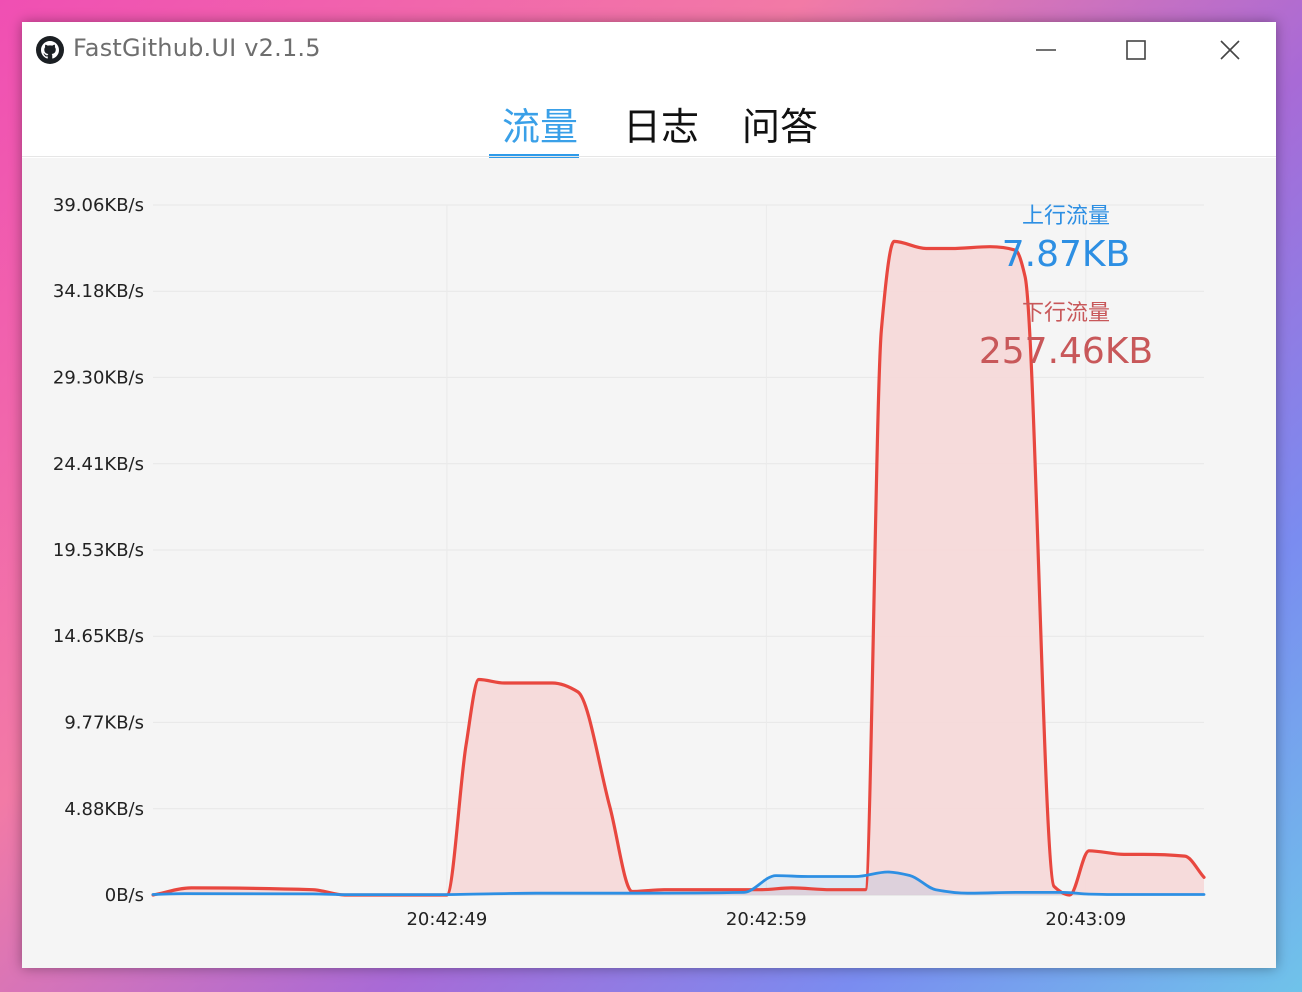 The height and width of the screenshot is (992, 1302). Describe the element at coordinates (766, 919) in the screenshot. I see `x-tick-label: 20:42:59` at that location.